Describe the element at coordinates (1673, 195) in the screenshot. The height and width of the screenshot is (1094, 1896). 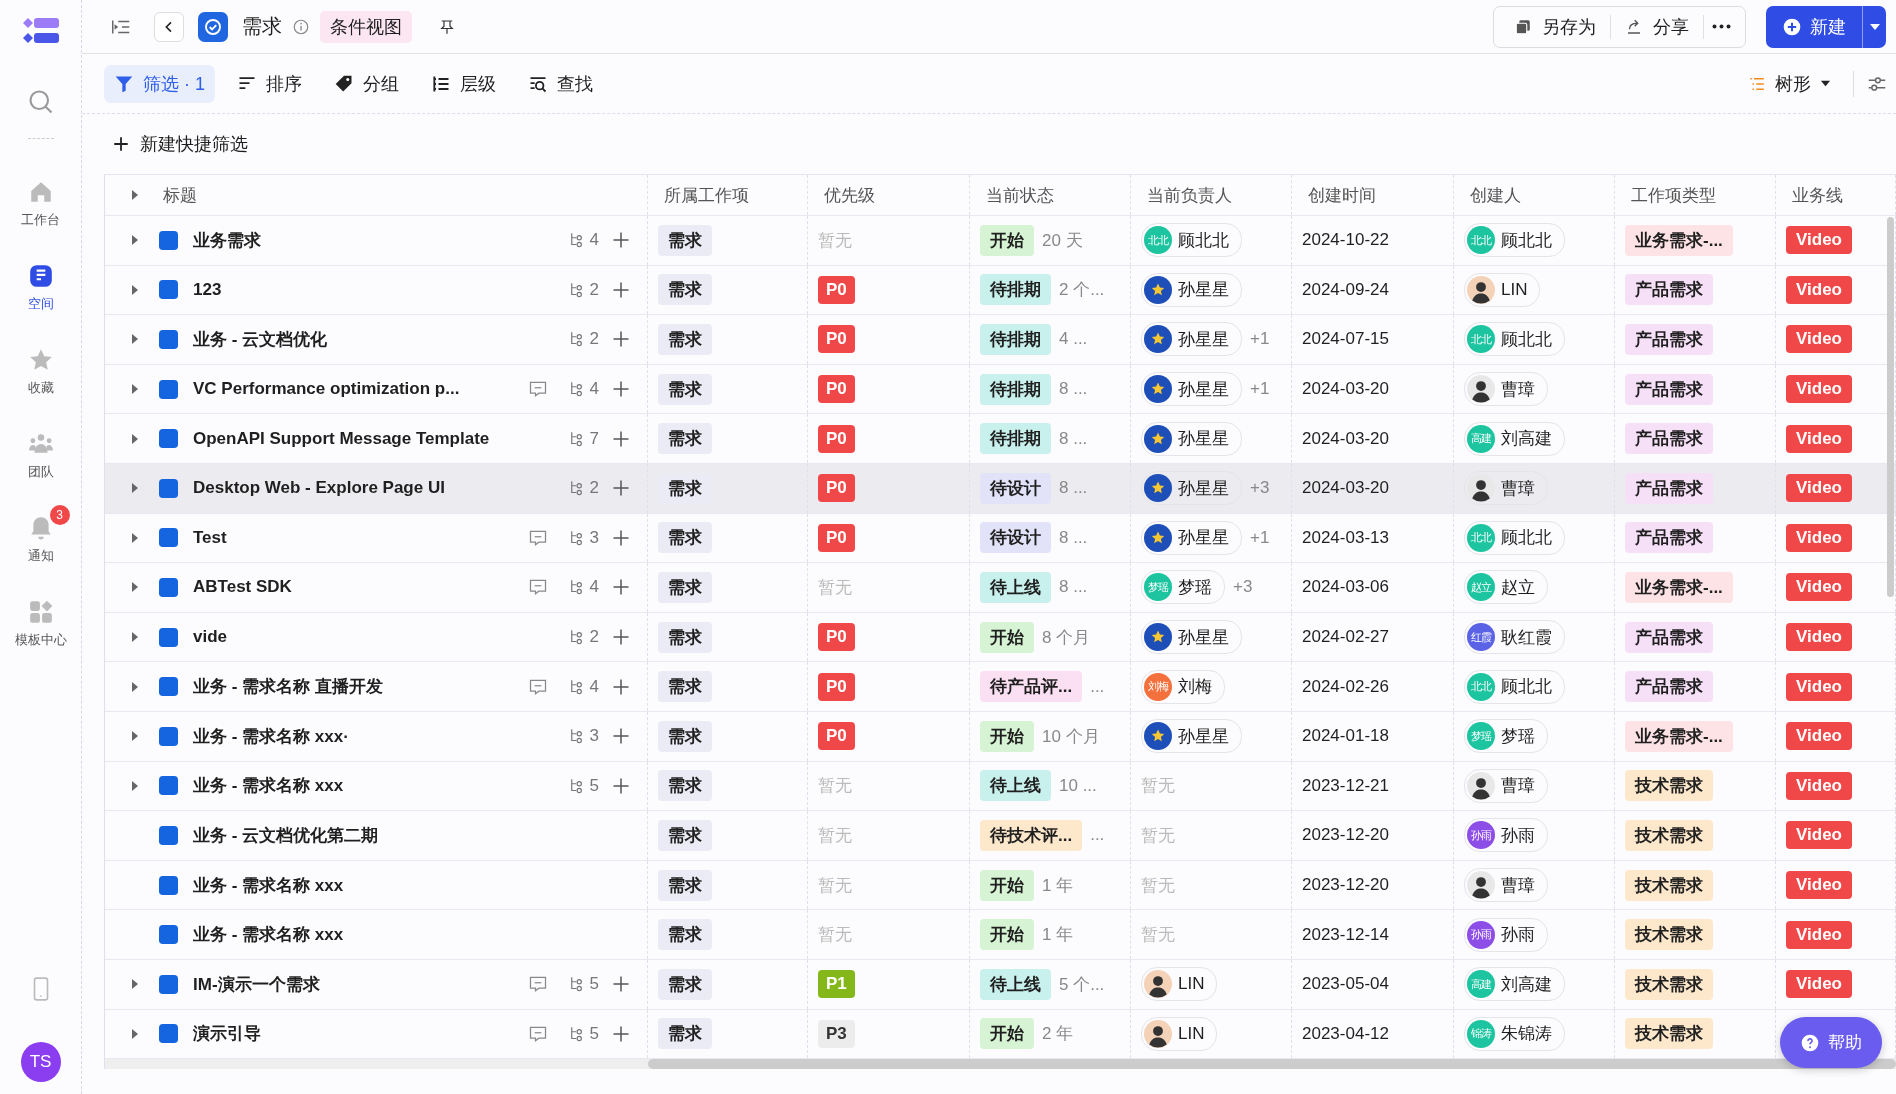
I see `column-header: 工作项类型` at that location.